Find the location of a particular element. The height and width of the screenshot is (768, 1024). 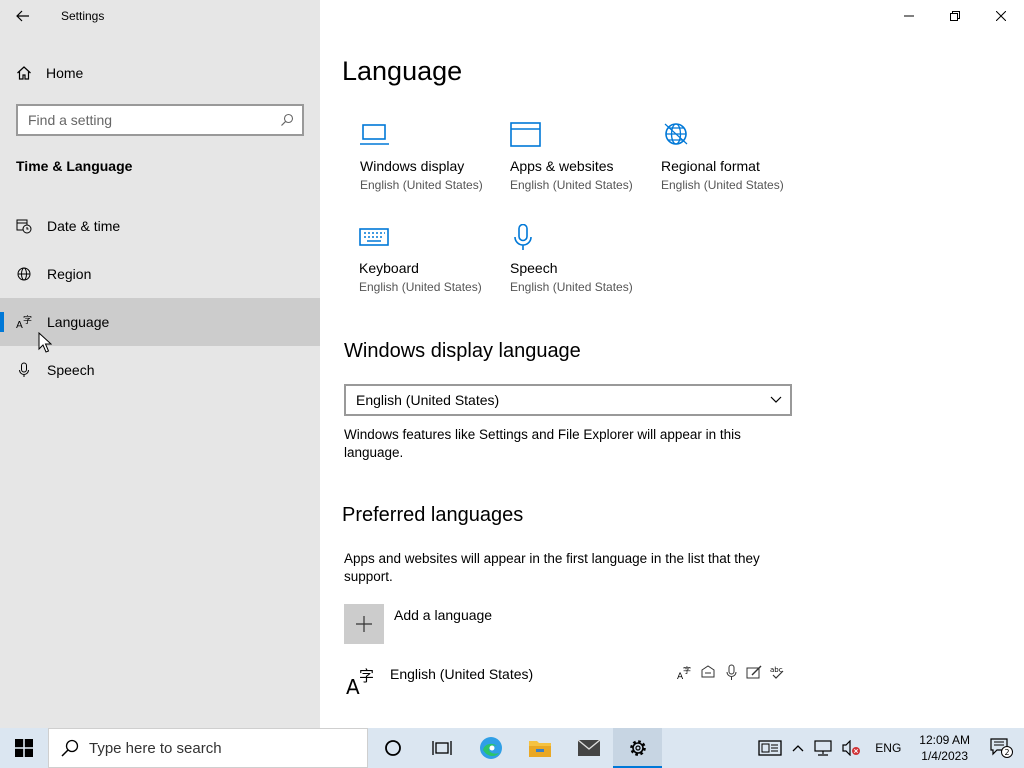

chevron-down-icon is located at coordinates (776, 399).